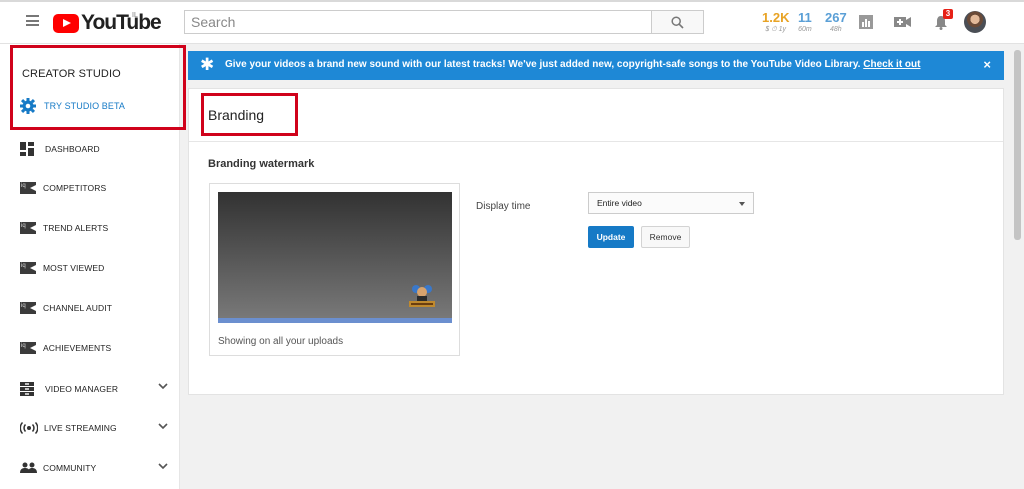 The image size is (1024, 489). I want to click on sidebar-item-label: DASHBOARD, so click(72, 149).